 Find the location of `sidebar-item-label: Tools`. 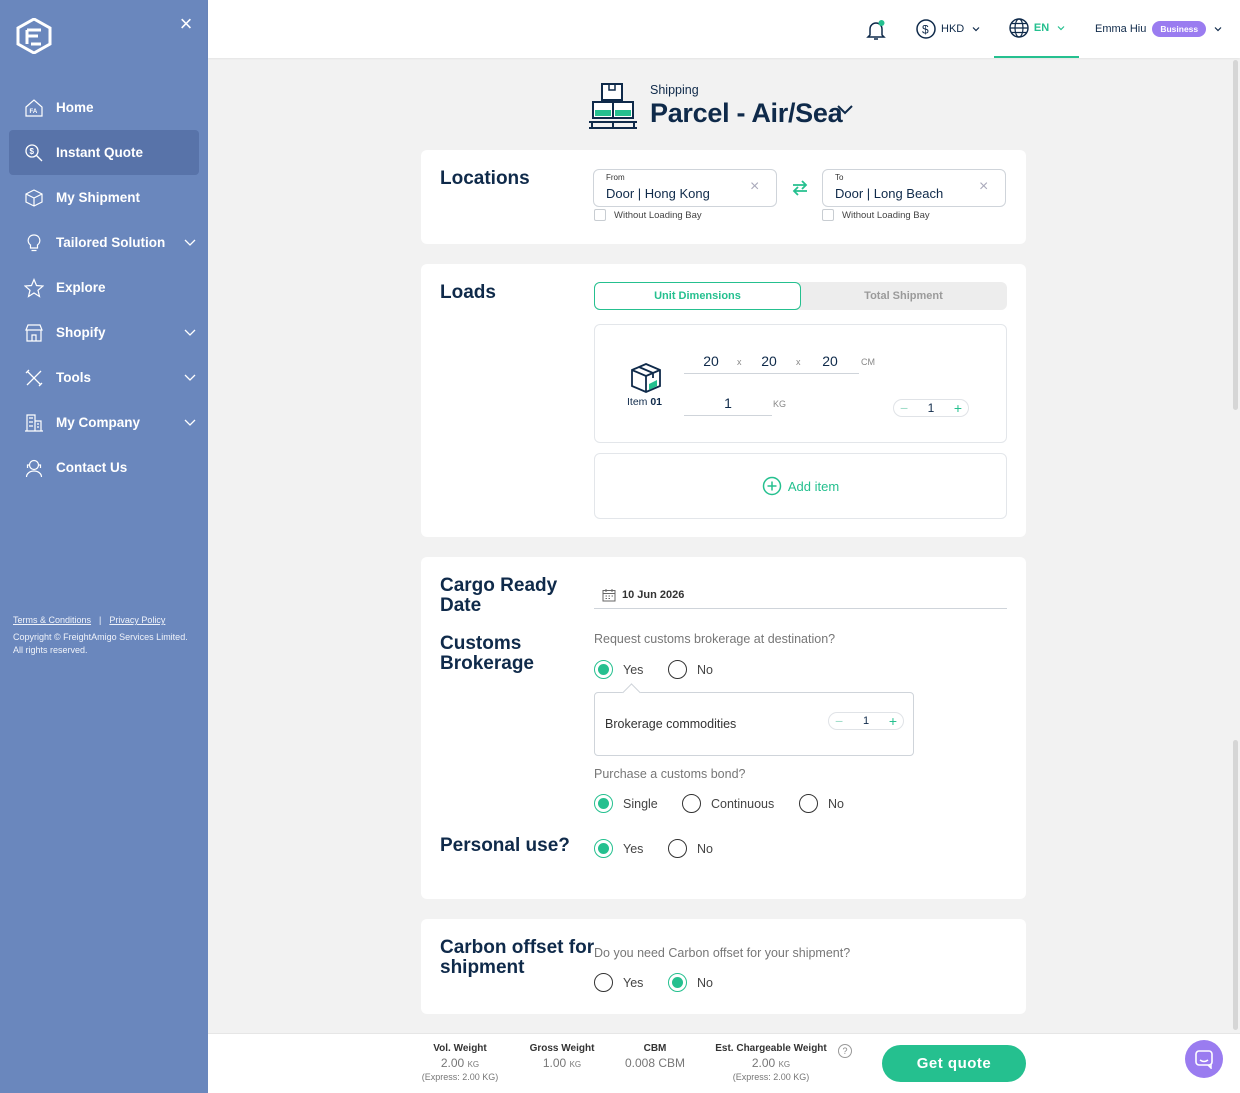

sidebar-item-label: Tools is located at coordinates (73, 377).